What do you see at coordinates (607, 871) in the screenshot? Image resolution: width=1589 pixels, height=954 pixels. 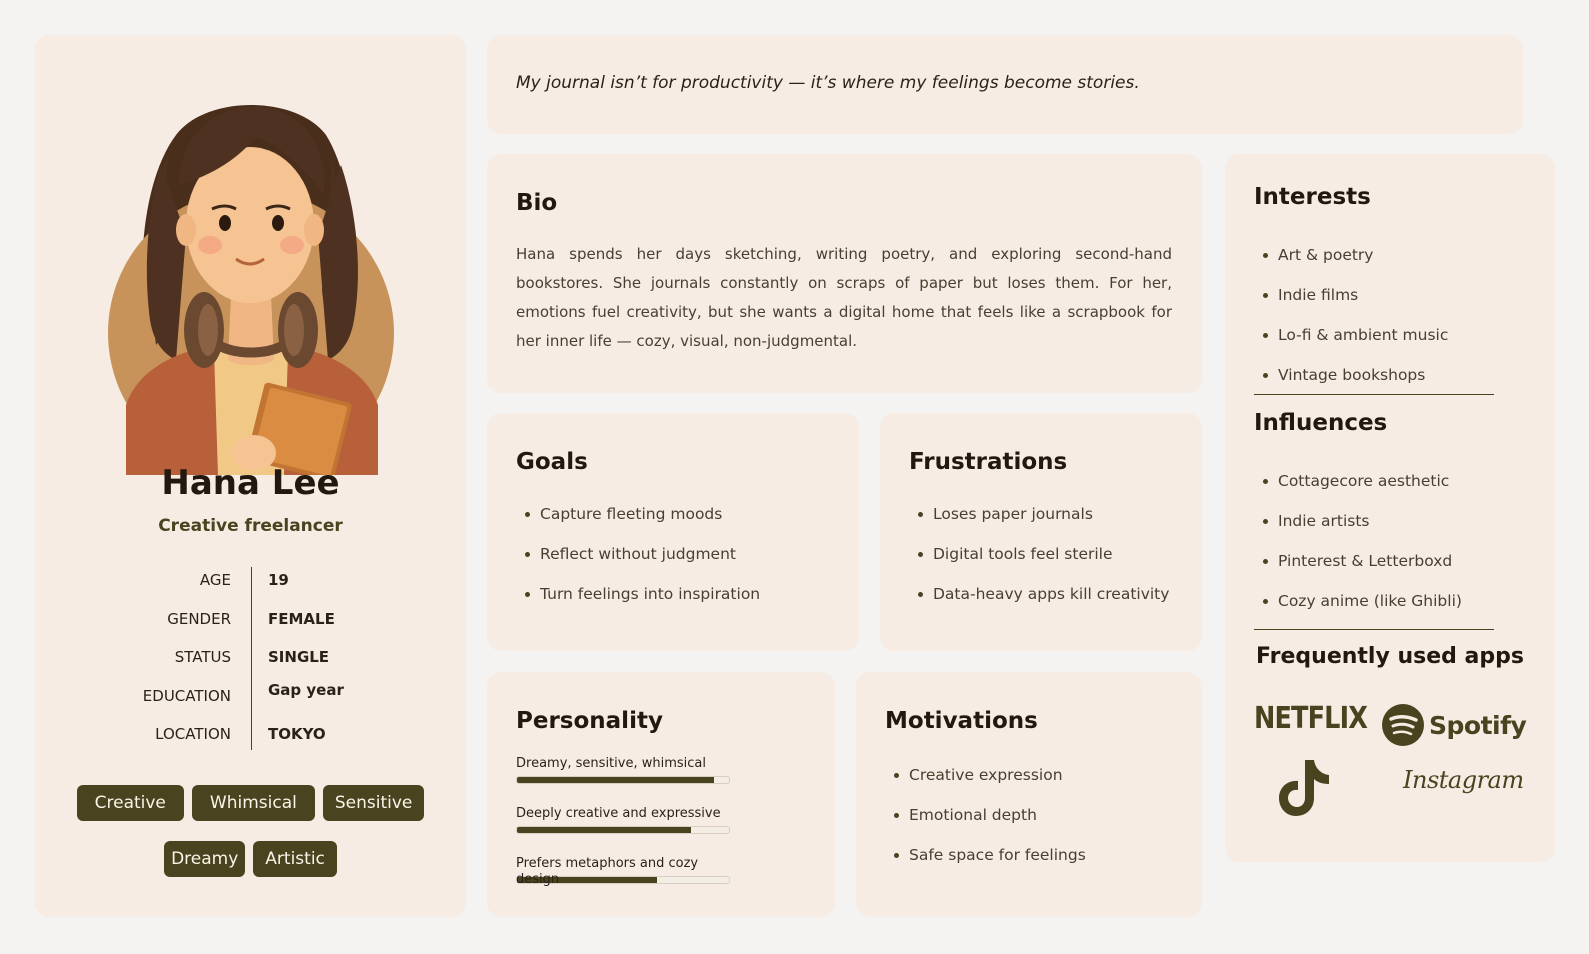 I see `trait-label: Prefers metaphors and cozy design` at bounding box center [607, 871].